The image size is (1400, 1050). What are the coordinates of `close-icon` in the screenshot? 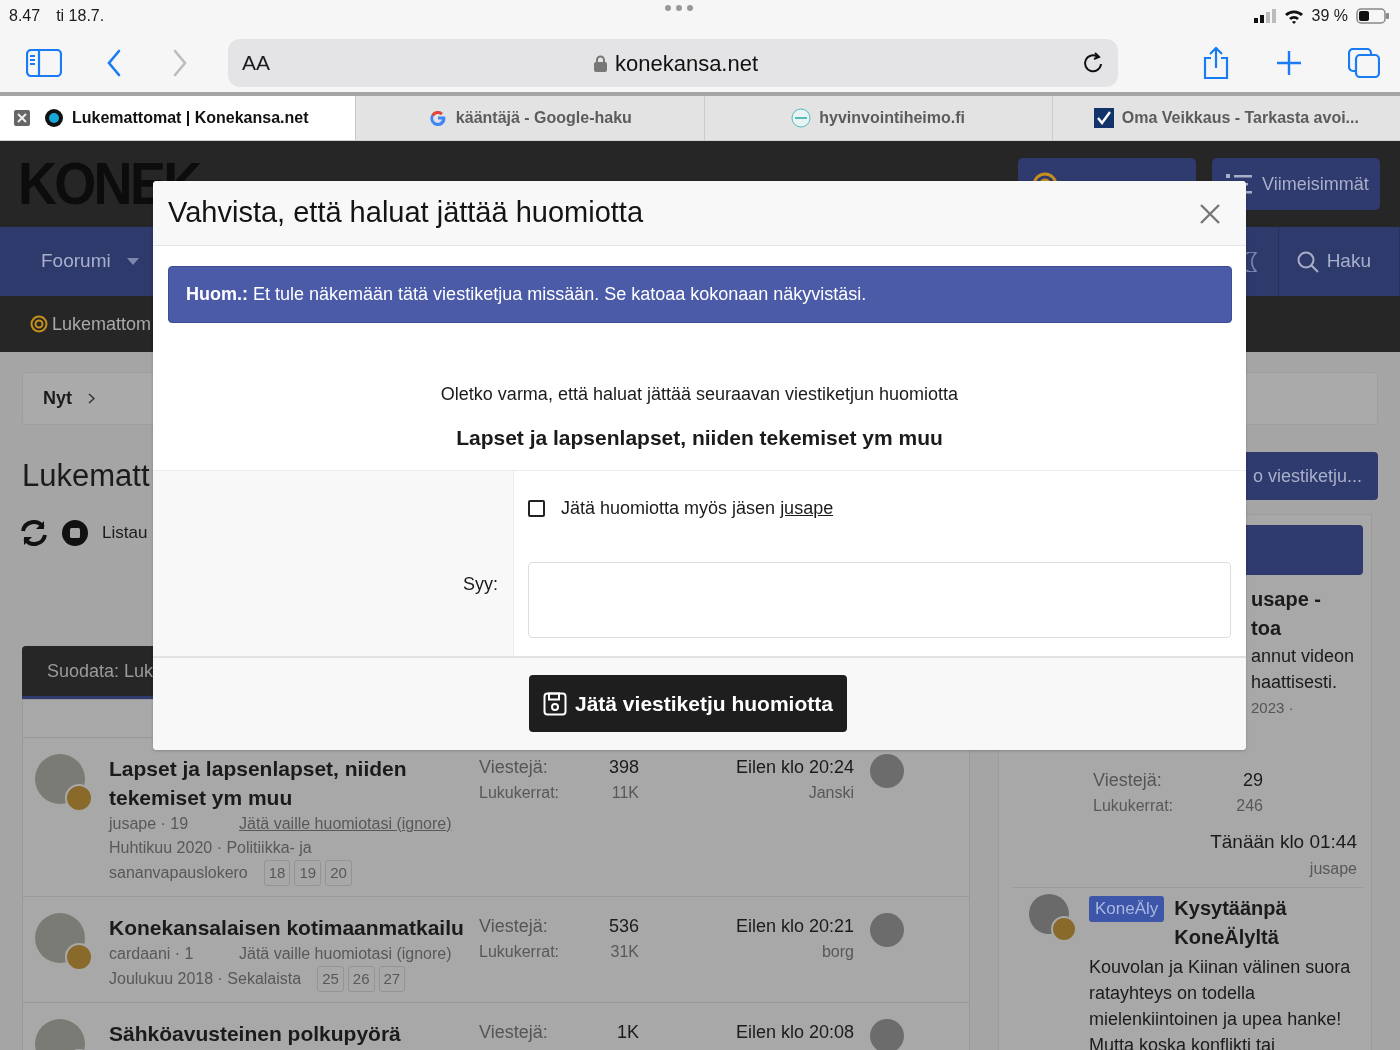 It's located at (1210, 213).